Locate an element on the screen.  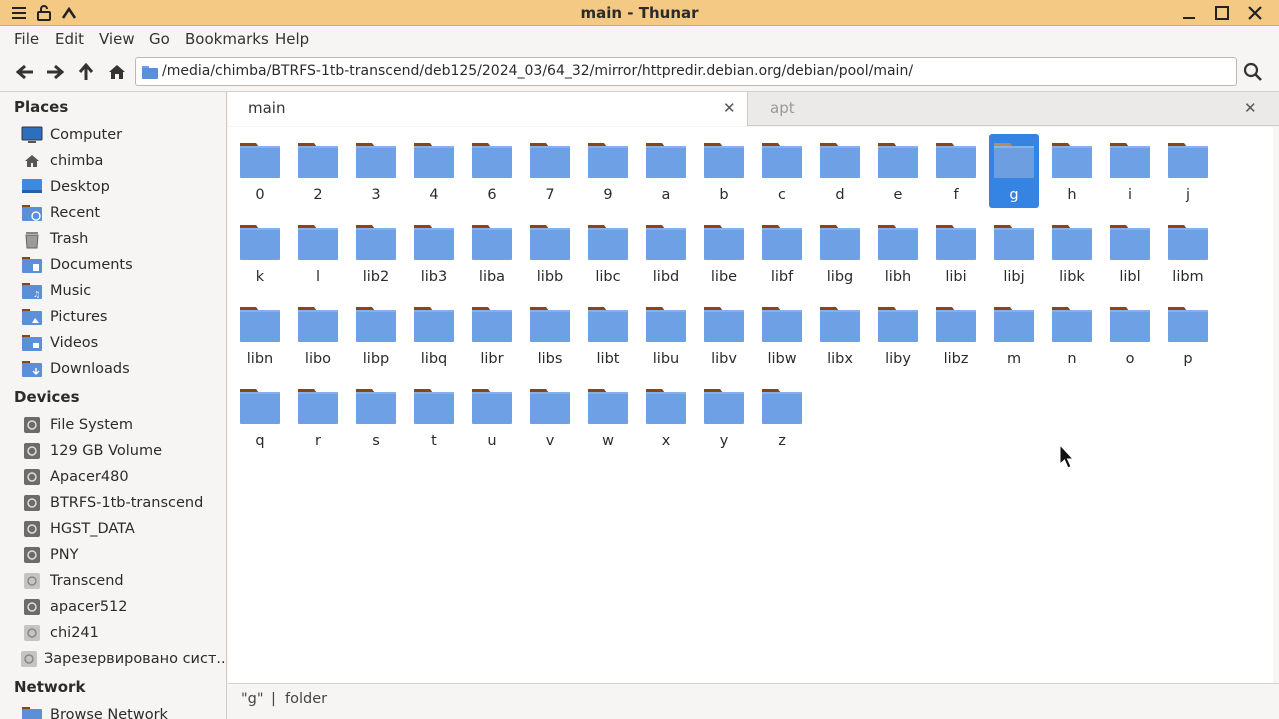
folder-item: 6 is located at coordinates (492, 171).